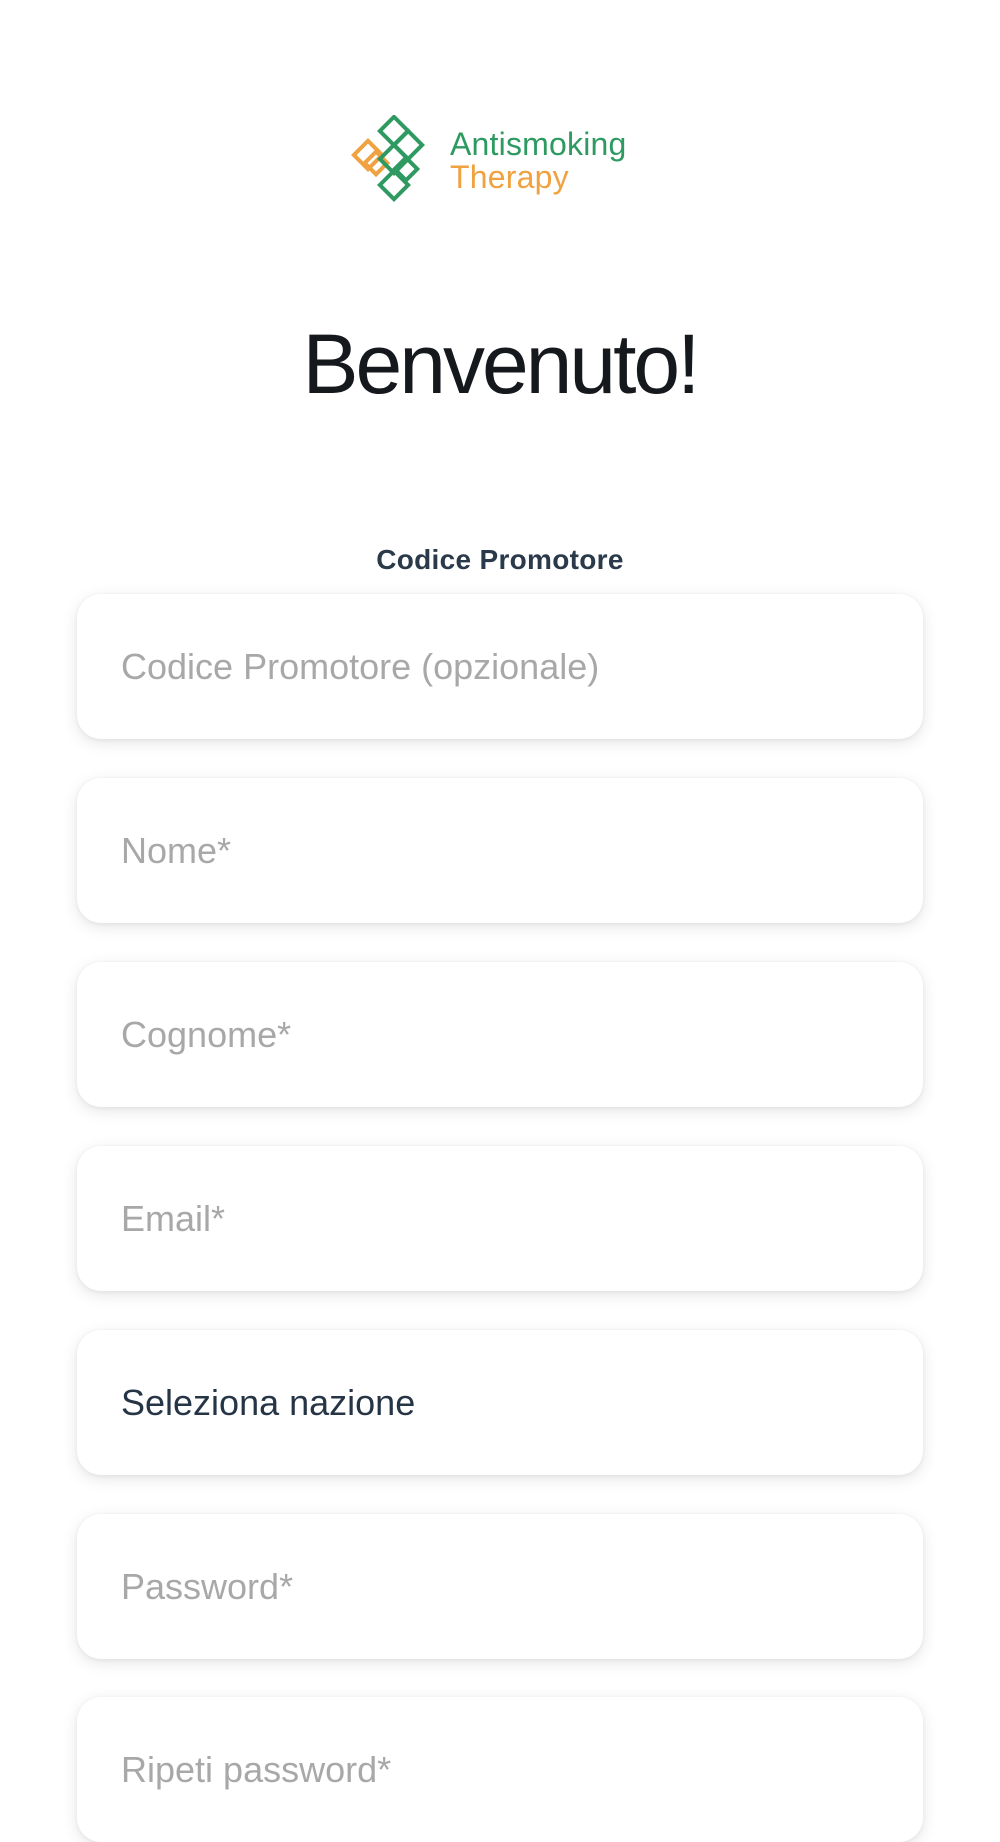  I want to click on app-logo: Antismoking Therapy, so click(508, 161).